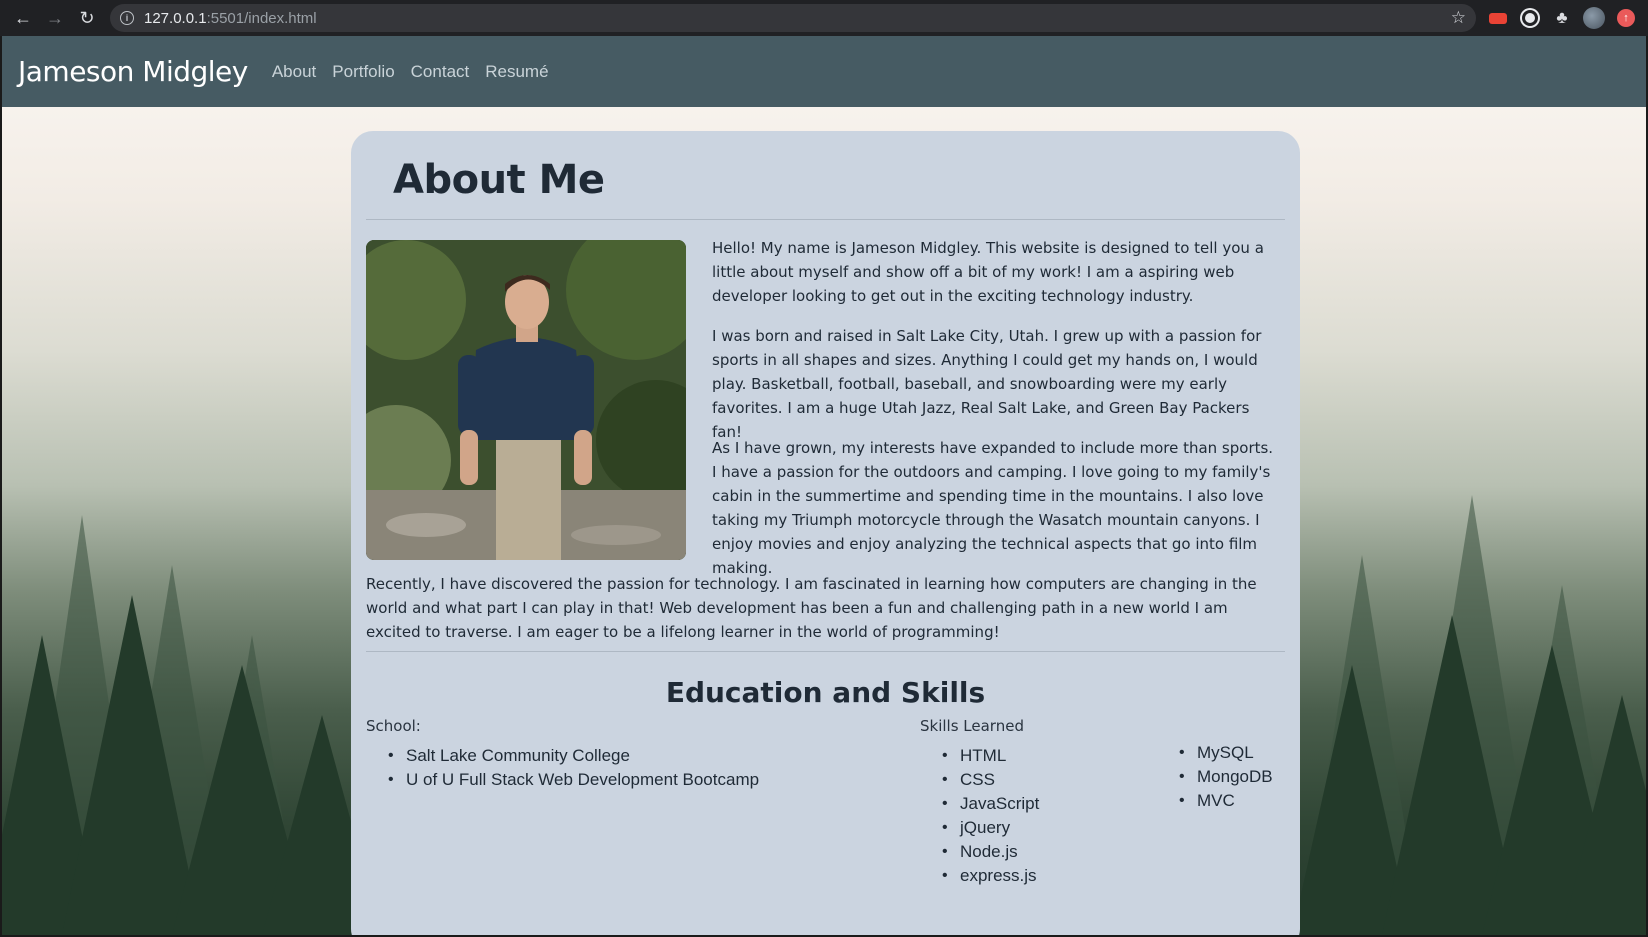 This screenshot has height=937, width=1648. Describe the element at coordinates (793, 18) in the screenshot. I see `address-bar: i 127.0.0.1:5501/index.html ☆` at that location.